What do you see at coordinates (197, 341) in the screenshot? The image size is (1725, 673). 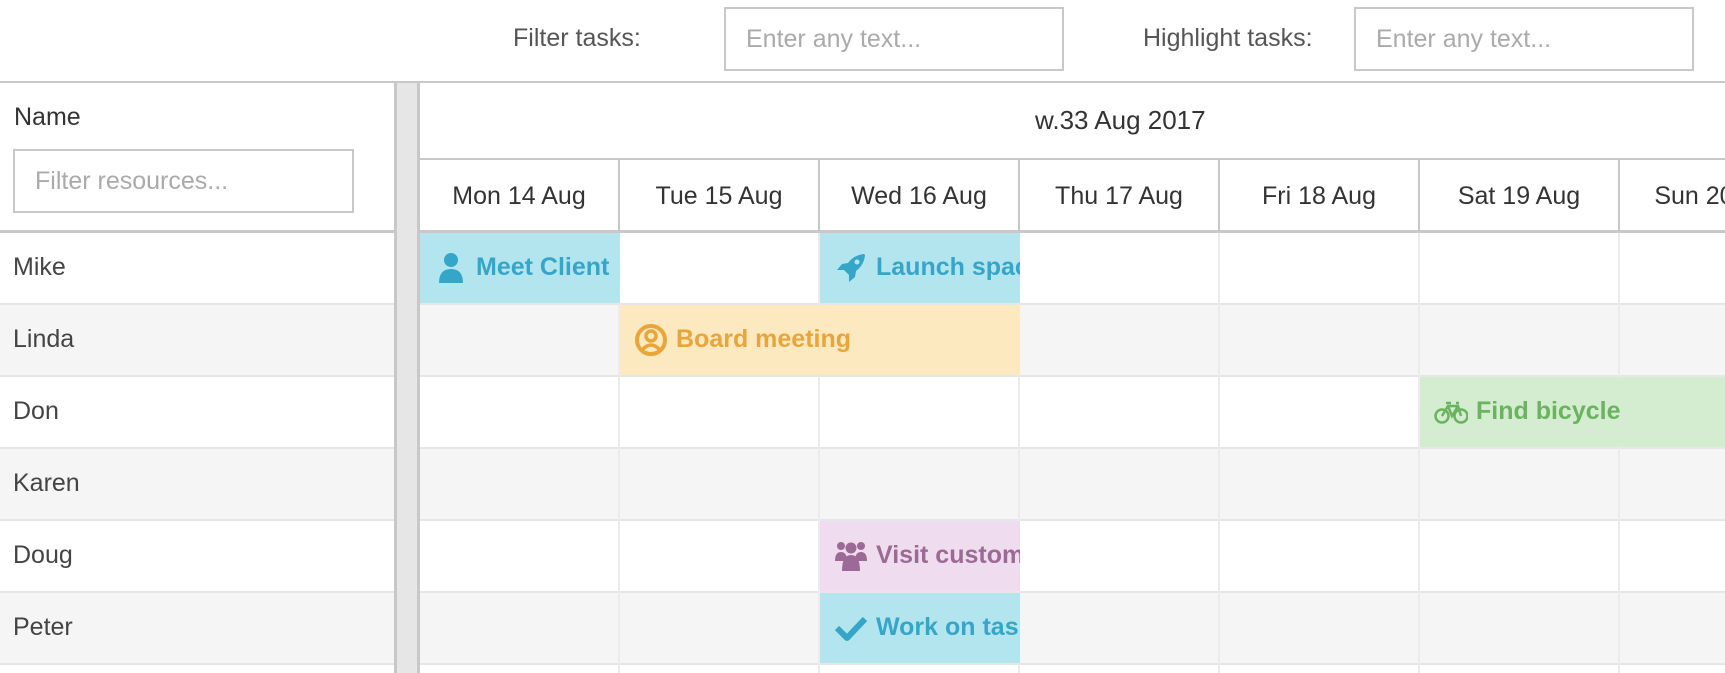 I see `resource-row: Linda` at bounding box center [197, 341].